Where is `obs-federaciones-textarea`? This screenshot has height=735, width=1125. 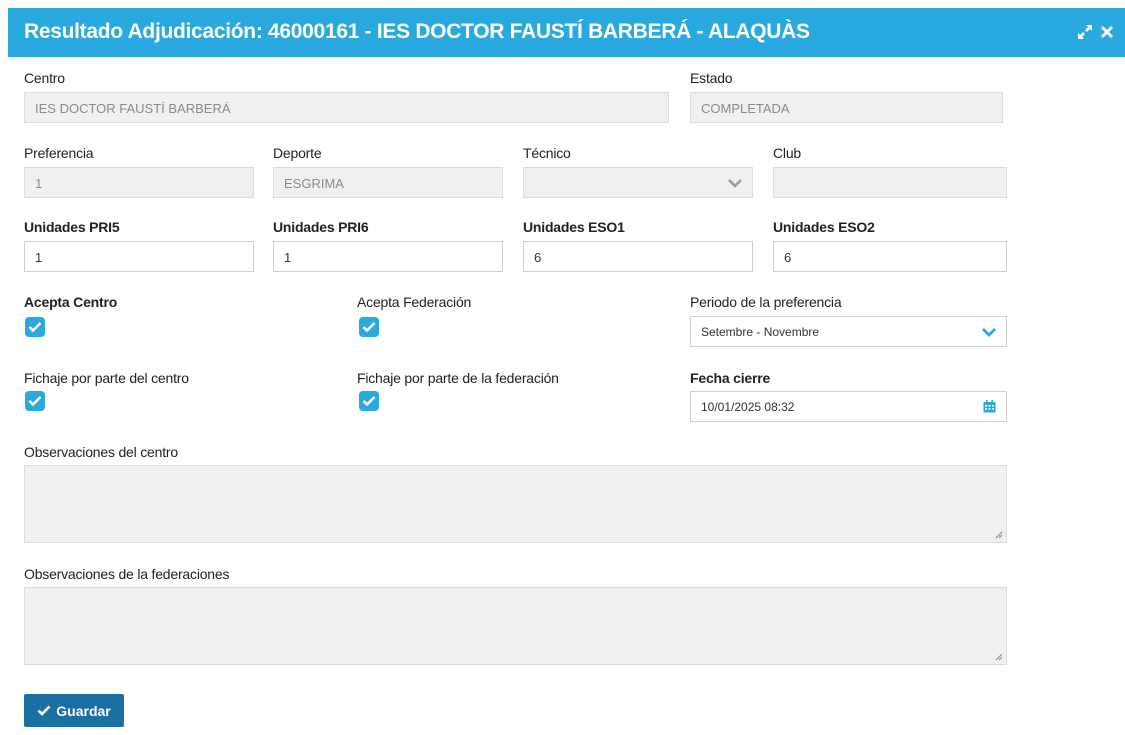 obs-federaciones-textarea is located at coordinates (515, 626).